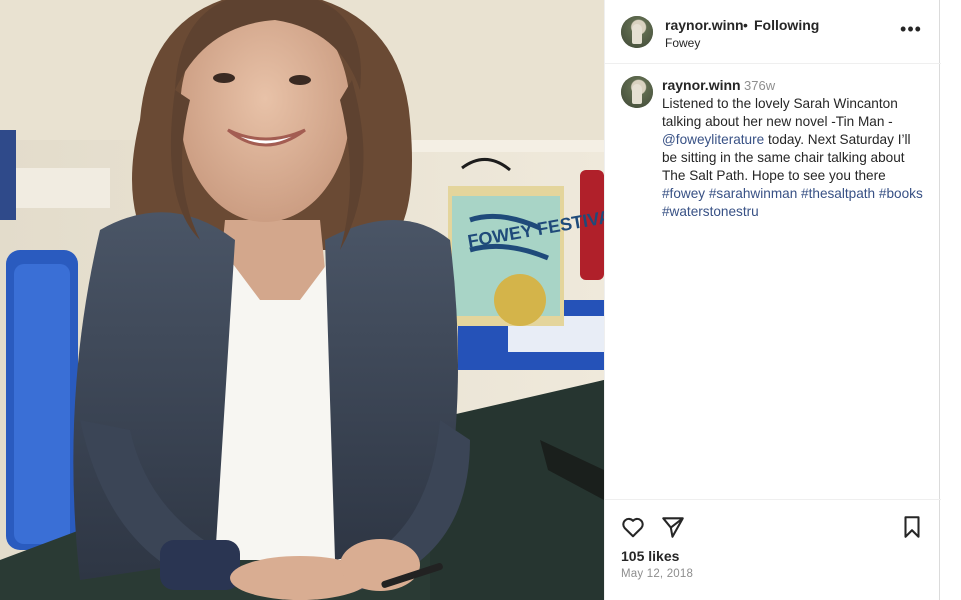 The width and height of the screenshot is (961, 600). I want to click on caption-author-avatar, so click(637, 92).